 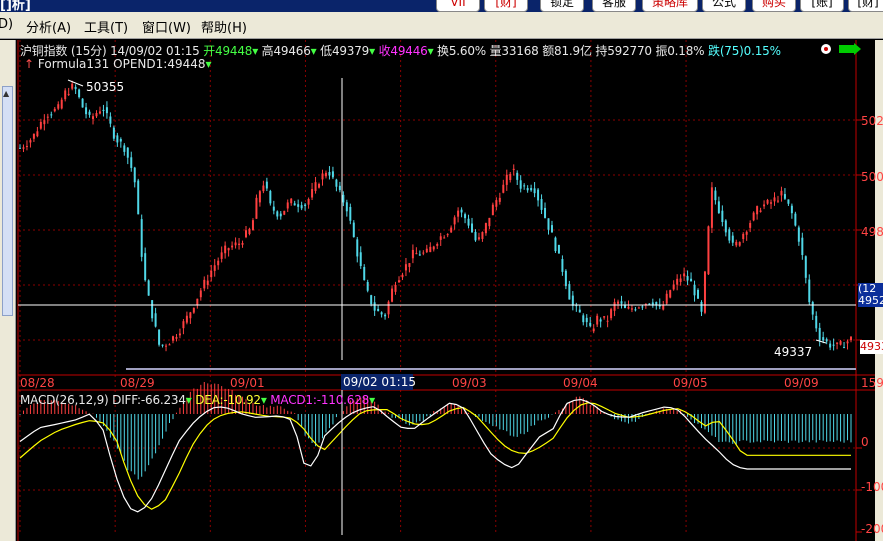 What do you see at coordinates (7, 201) in the screenshot?
I see `left-scrollbar` at bounding box center [7, 201].